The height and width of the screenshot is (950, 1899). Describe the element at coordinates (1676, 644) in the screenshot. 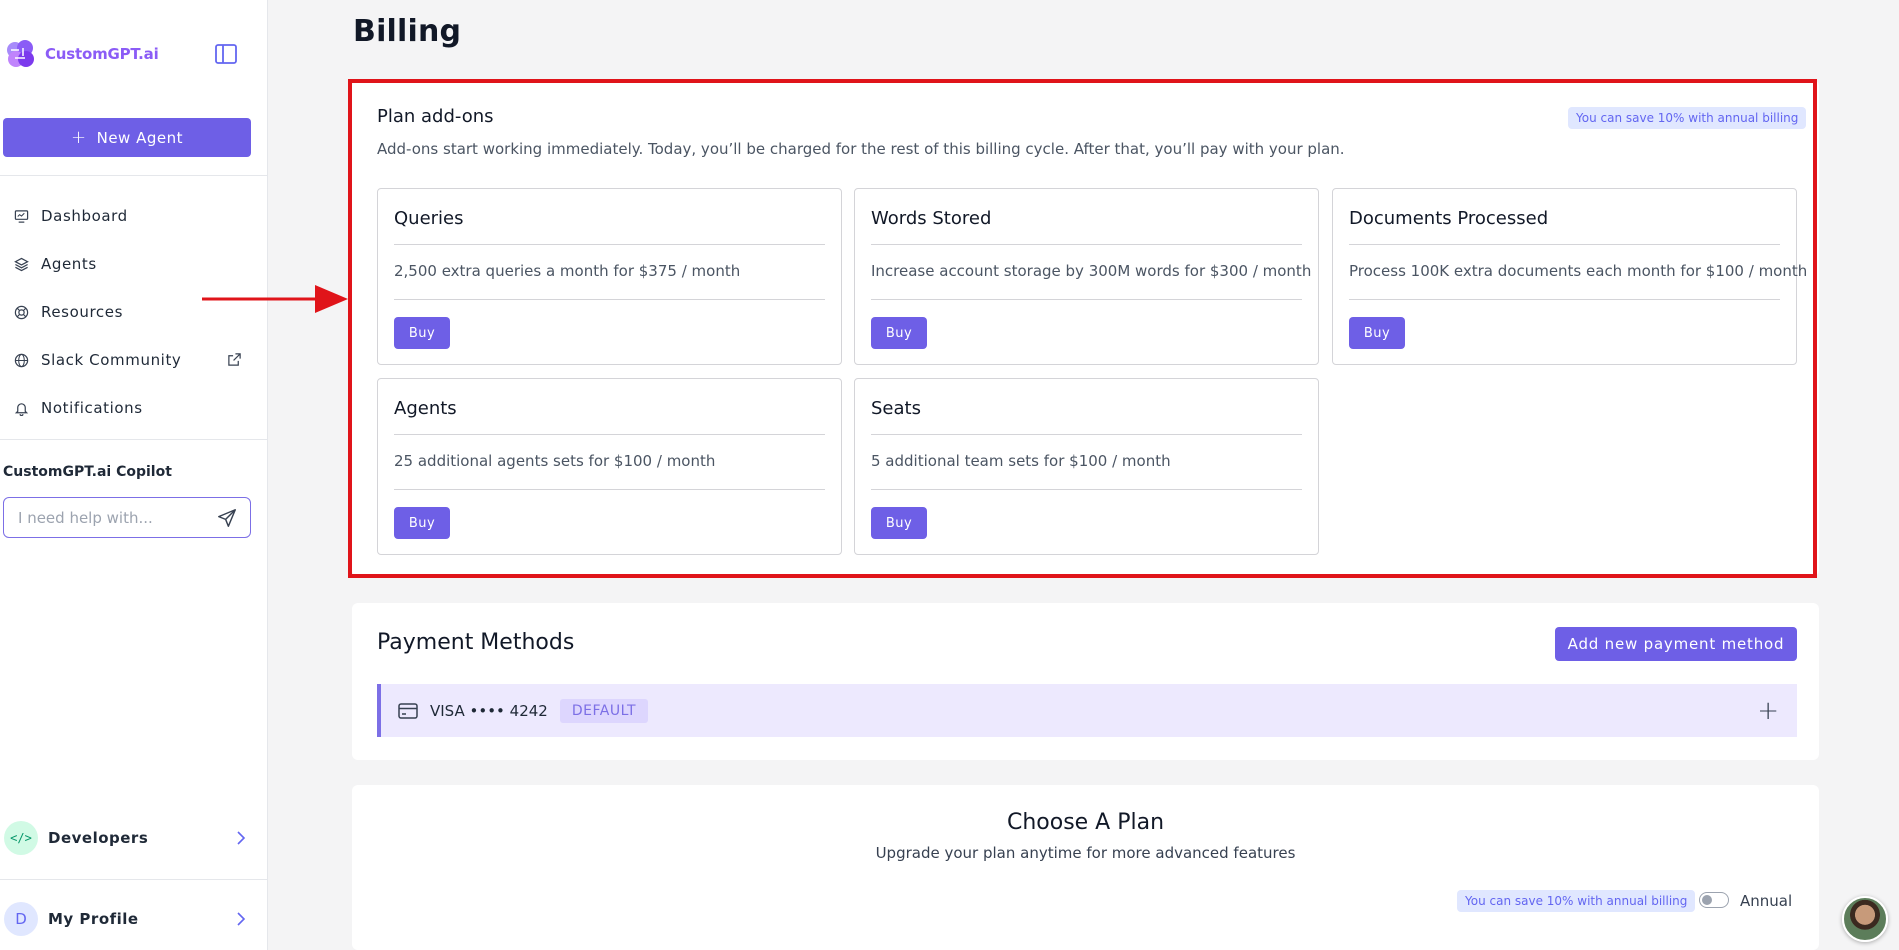

I see `add-payment-method-button: Add new payment method` at that location.